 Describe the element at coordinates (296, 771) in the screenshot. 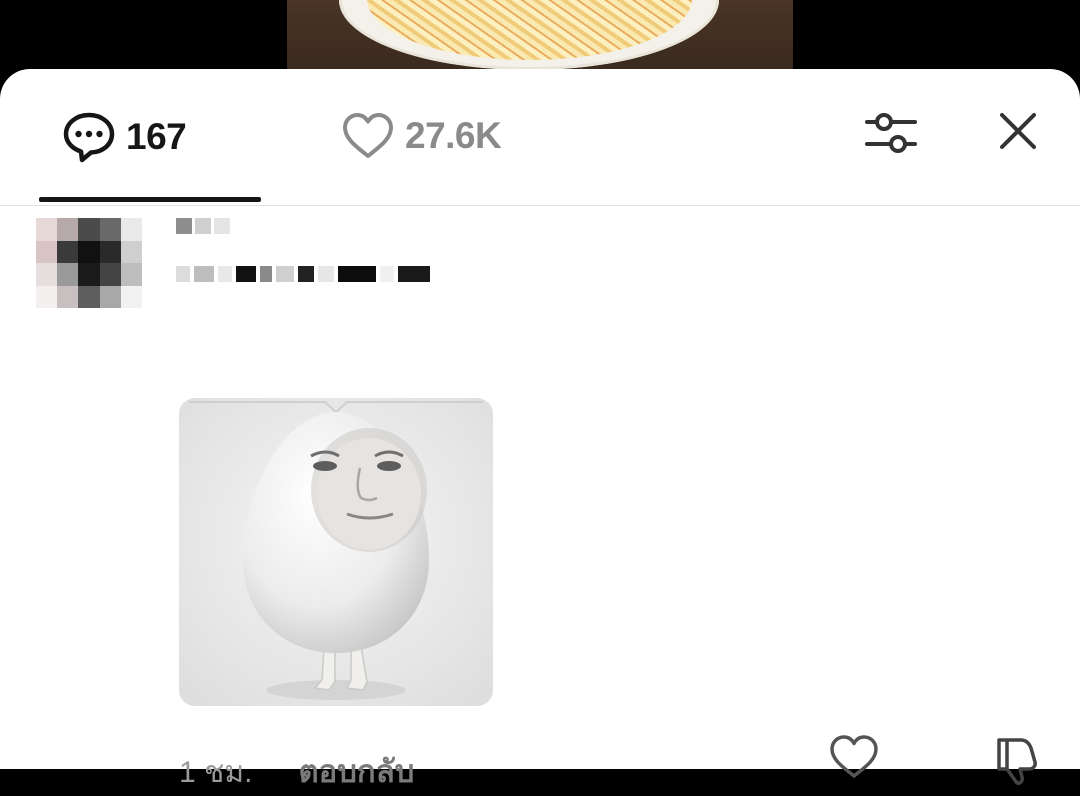

I see `comment-meta: 1 ชม. ตอบกลับ` at that location.